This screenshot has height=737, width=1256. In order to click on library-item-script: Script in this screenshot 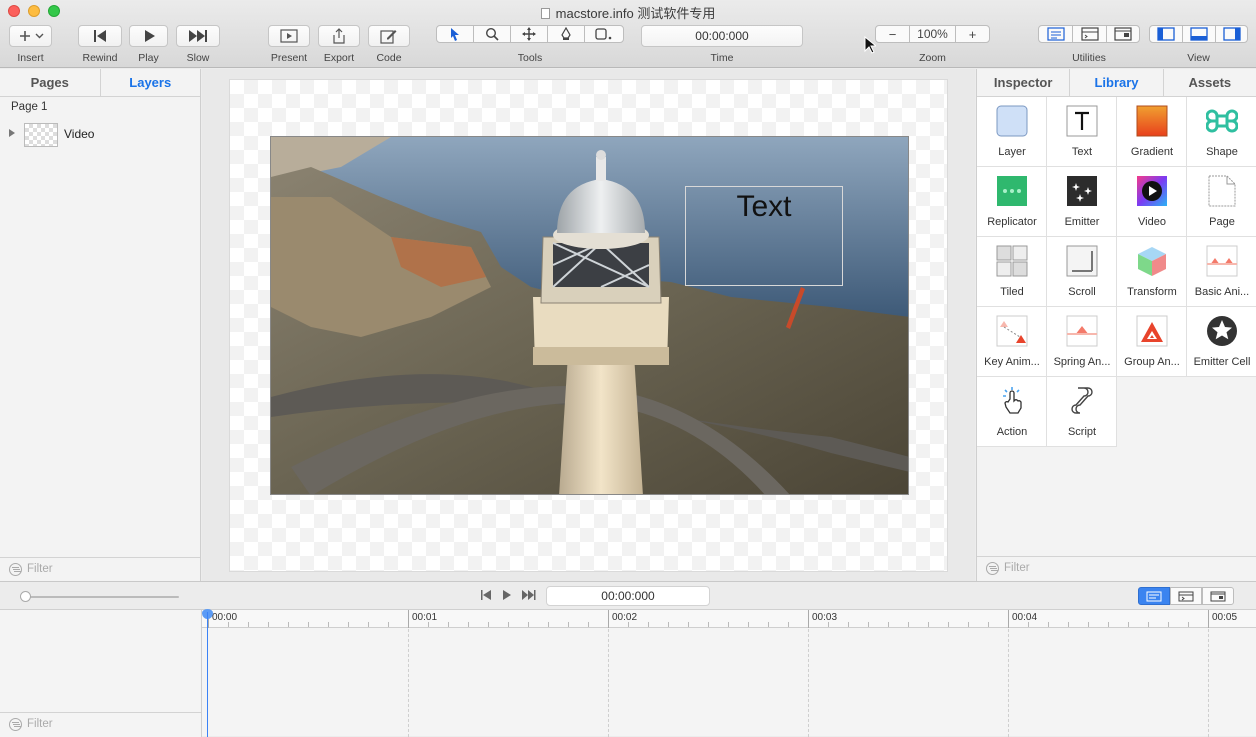, I will do `click(1082, 412)`.